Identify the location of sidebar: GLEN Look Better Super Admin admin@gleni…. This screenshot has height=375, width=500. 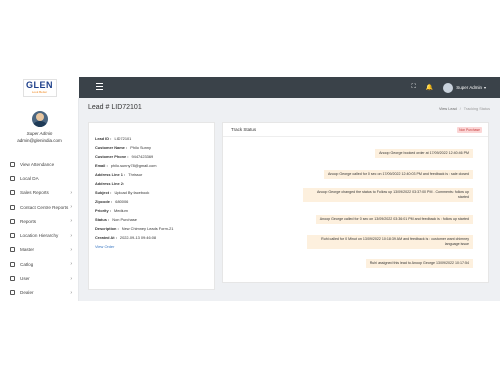
(39, 189).